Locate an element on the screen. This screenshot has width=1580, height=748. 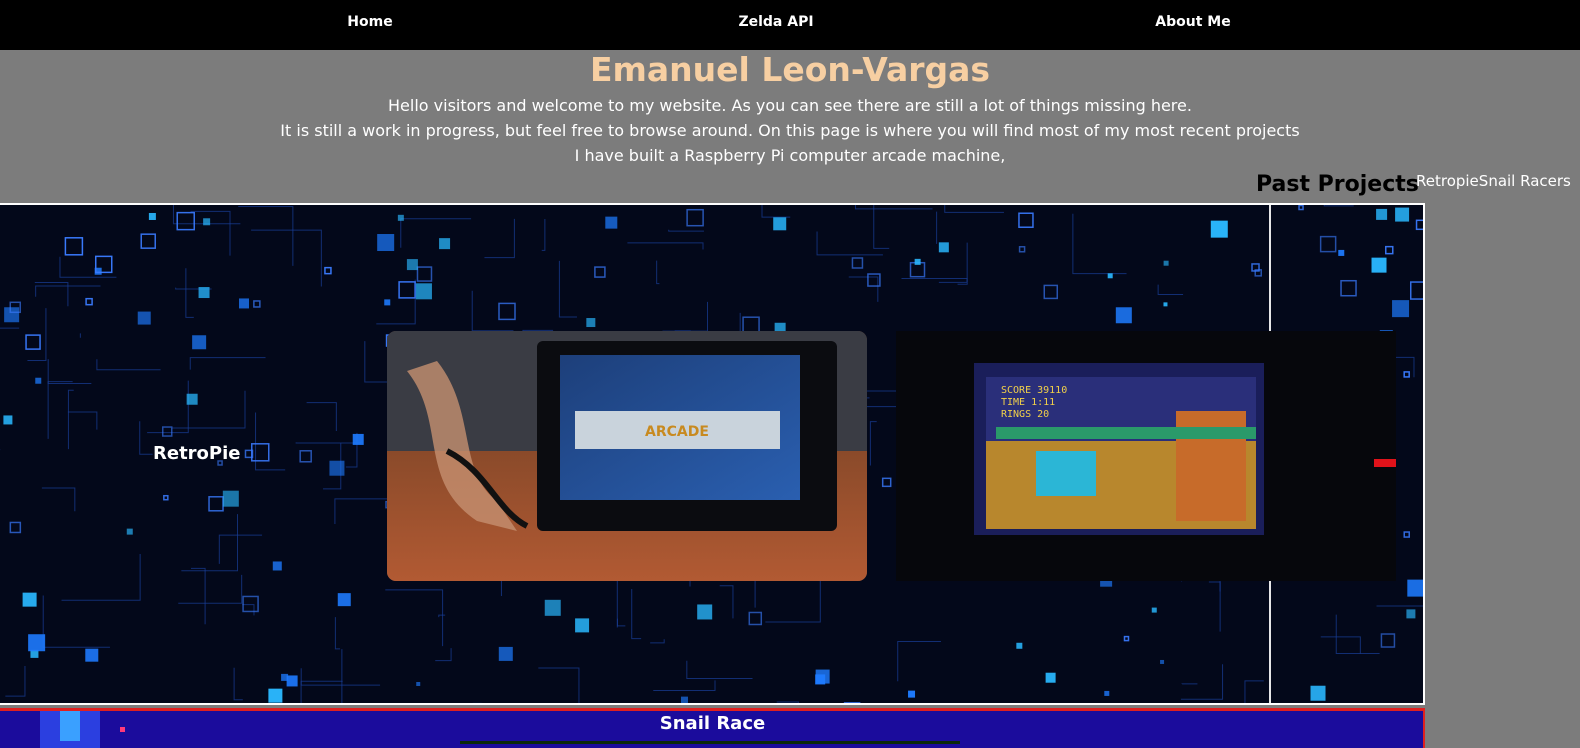
nav-about-me-link: About Me is located at coordinates (1192, 22).